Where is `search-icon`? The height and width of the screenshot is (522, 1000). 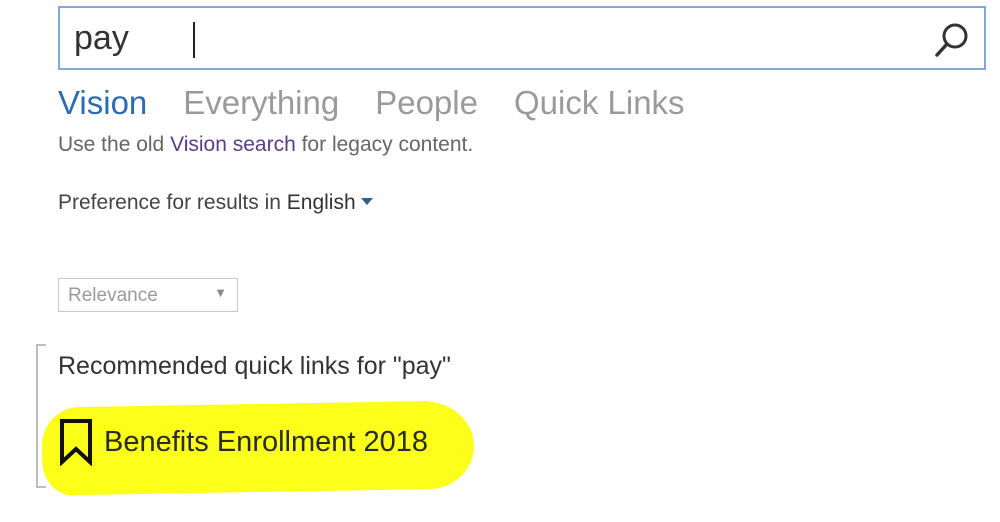 search-icon is located at coordinates (952, 40).